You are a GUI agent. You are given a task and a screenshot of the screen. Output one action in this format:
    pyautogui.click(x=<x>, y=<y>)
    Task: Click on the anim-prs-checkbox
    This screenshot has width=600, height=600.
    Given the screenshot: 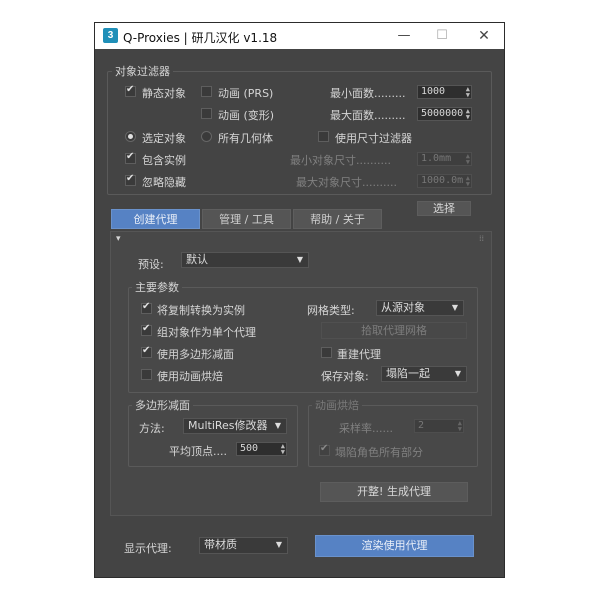 What is the action you would take?
    pyautogui.click(x=206, y=91)
    